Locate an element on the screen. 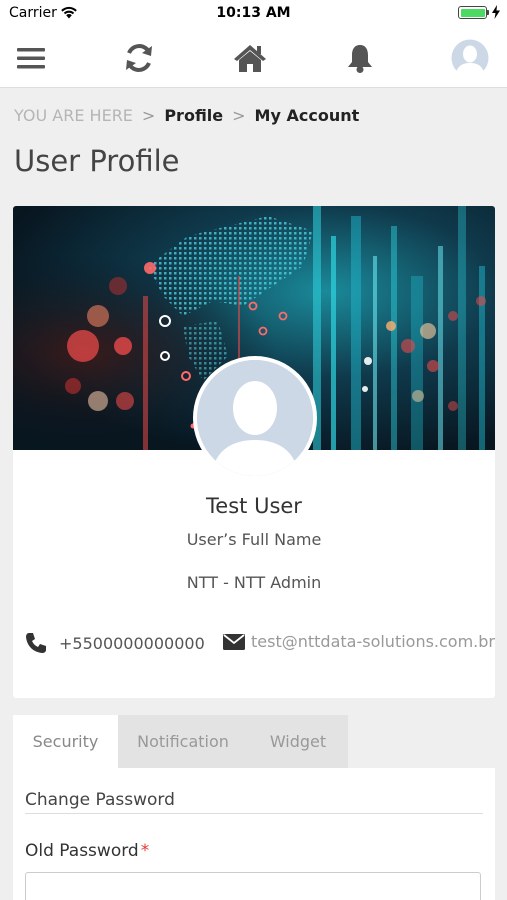 Image resolution: width=507 pixels, height=900 pixels. phone-number: +5500000000000 is located at coordinates (132, 643).